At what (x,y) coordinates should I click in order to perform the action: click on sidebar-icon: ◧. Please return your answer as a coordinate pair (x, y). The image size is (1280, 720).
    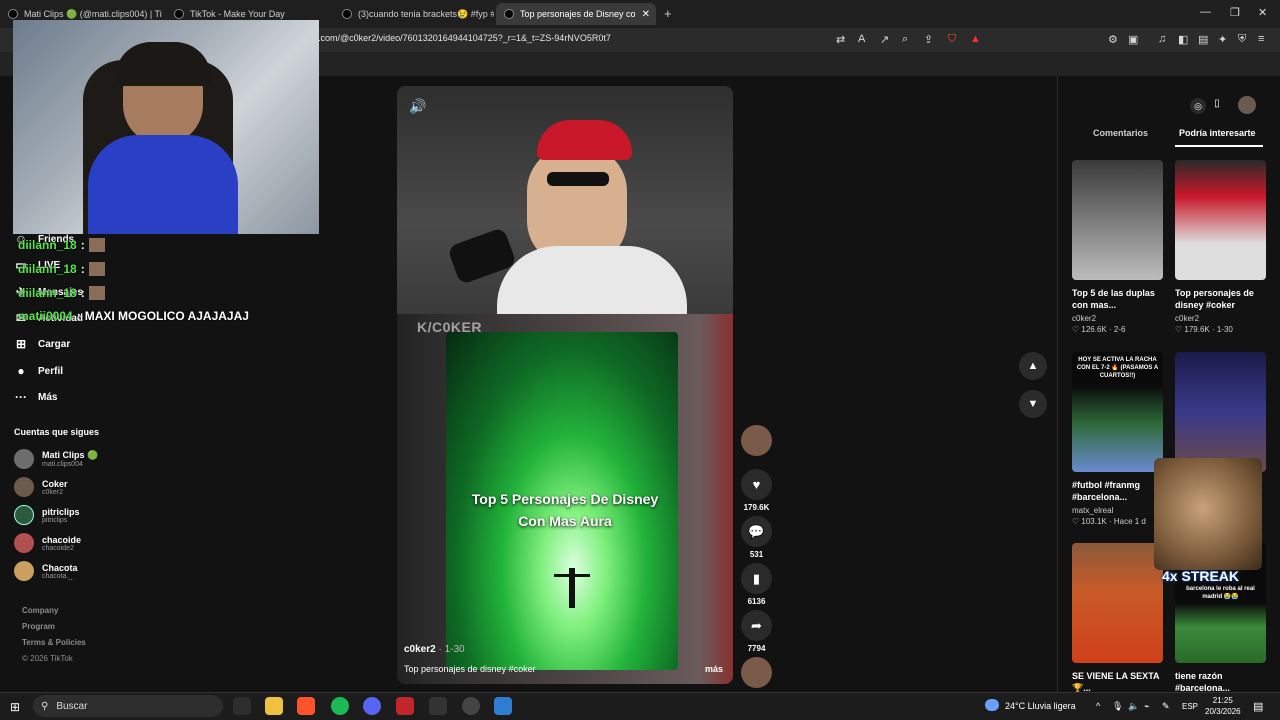
    Looking at the image, I should click on (1183, 39).